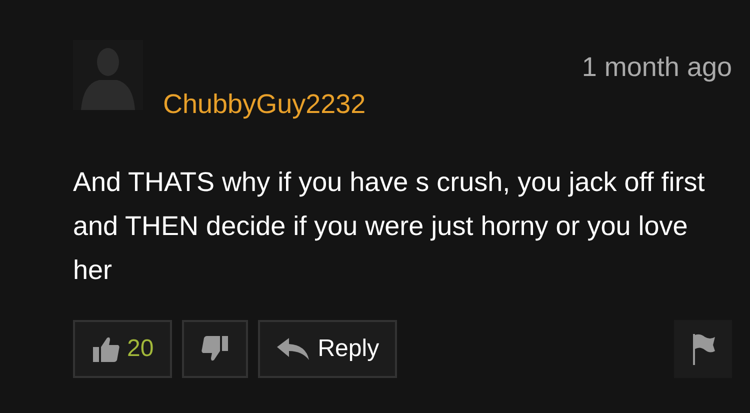 The width and height of the screenshot is (750, 413). Describe the element at coordinates (657, 67) in the screenshot. I see `timestamp: 1 month ago` at that location.